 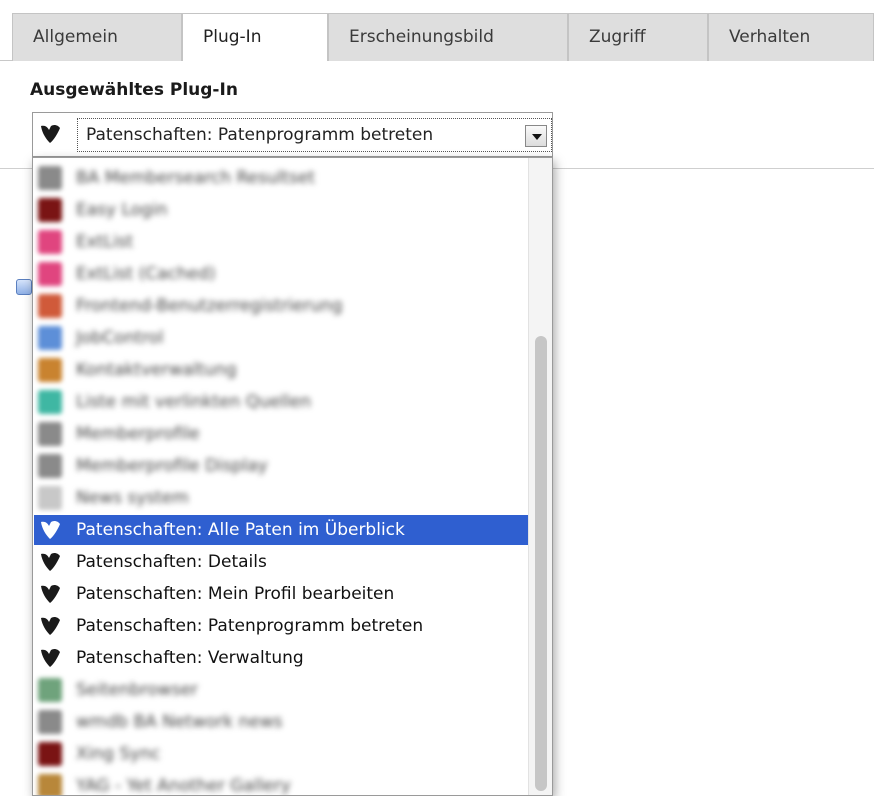 I want to click on dropdown-option: Frontend-Benutzerregistrierung, so click(x=281, y=306).